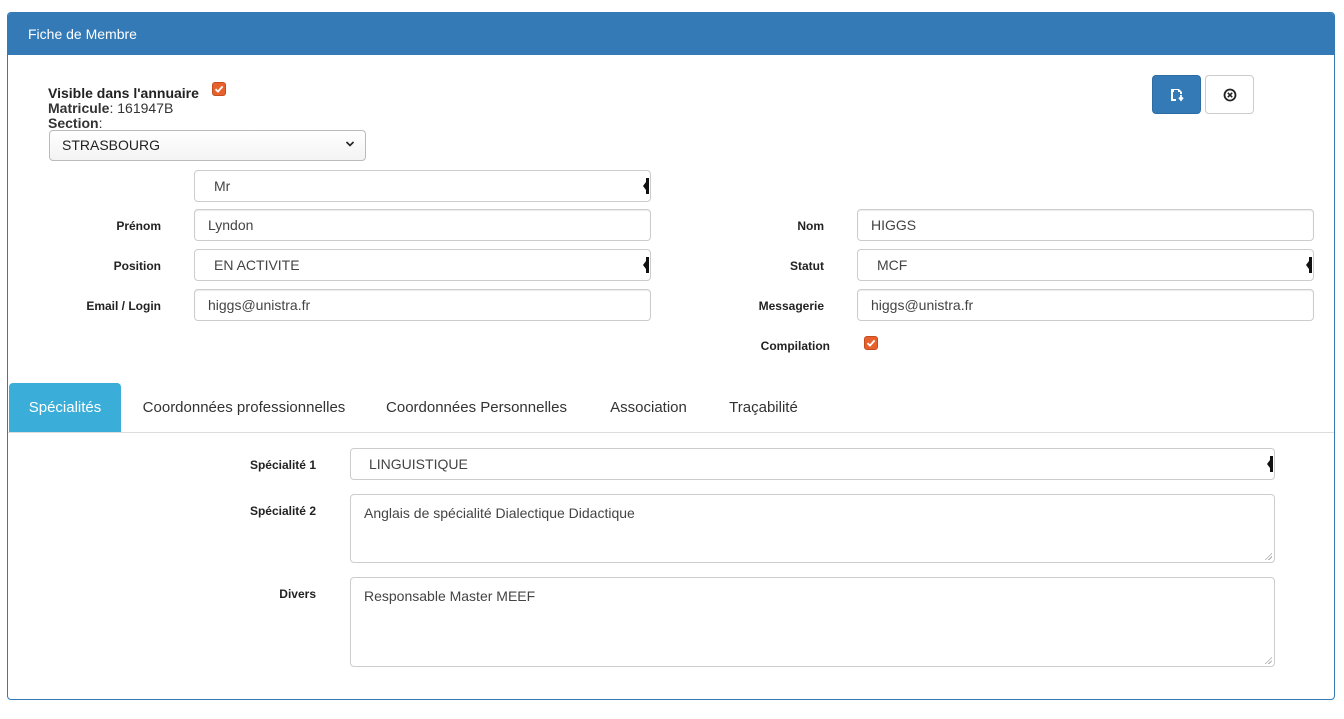 This screenshot has width=1344, height=719. Describe the element at coordinates (422, 305) in the screenshot. I see `email-input: higgs@unistra.fr` at that location.